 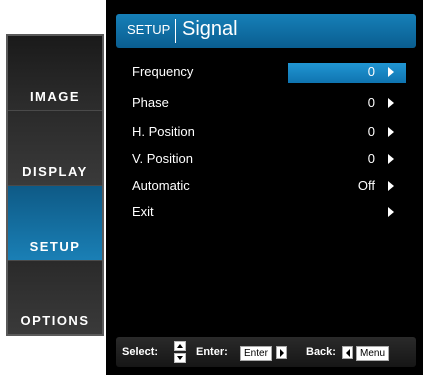 I want to click on menu-key: Menu, so click(x=373, y=353).